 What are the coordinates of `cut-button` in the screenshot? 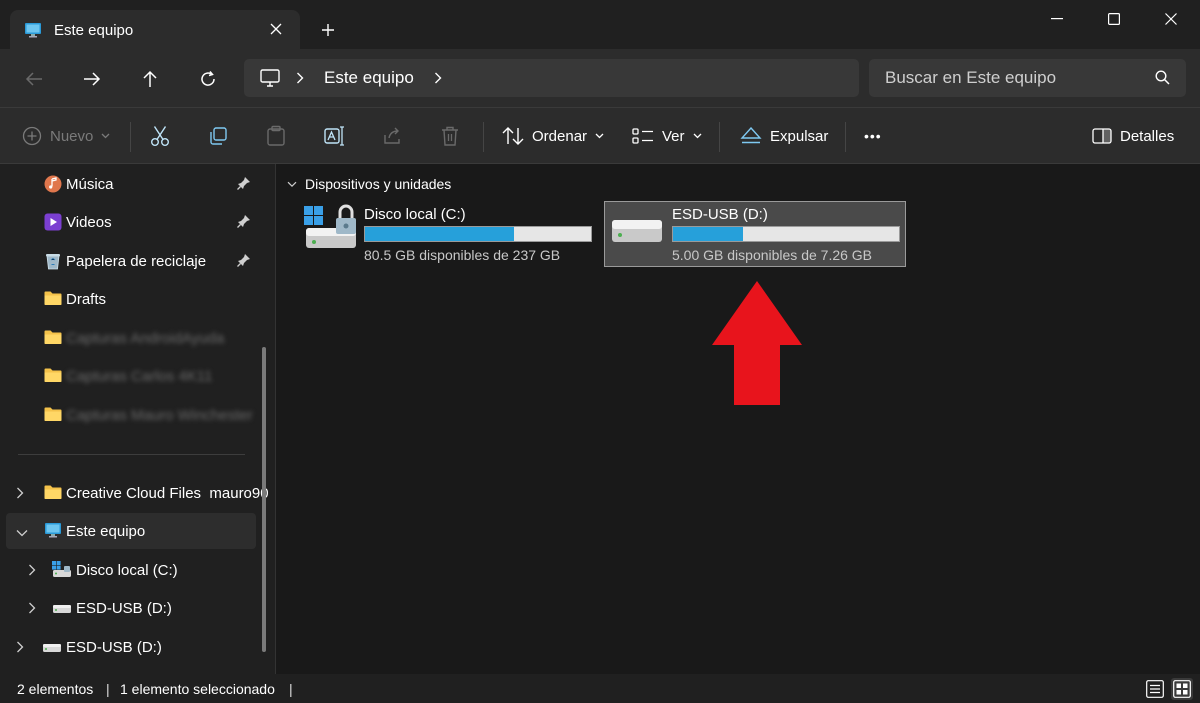 It's located at (160, 136).